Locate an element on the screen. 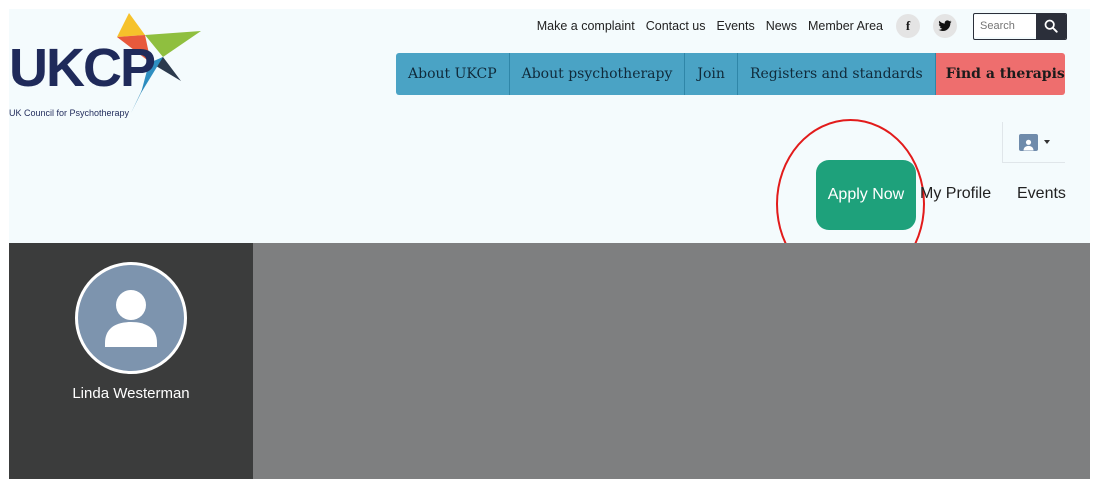  user-menu-dropdown is located at coordinates (1033, 142).